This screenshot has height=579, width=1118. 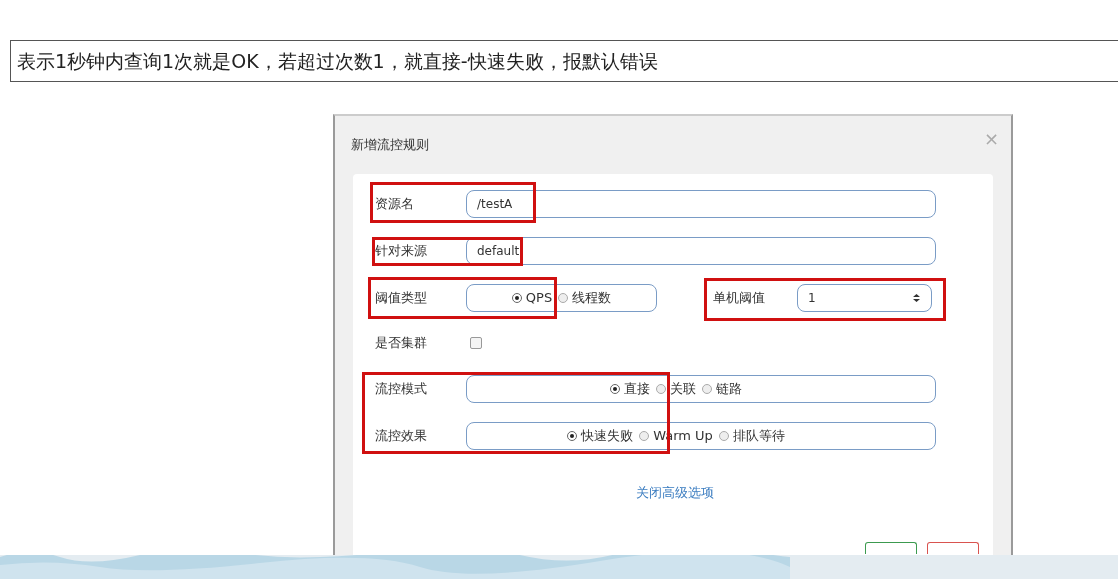 I want to click on field-label: 流控效果, so click(x=401, y=435).